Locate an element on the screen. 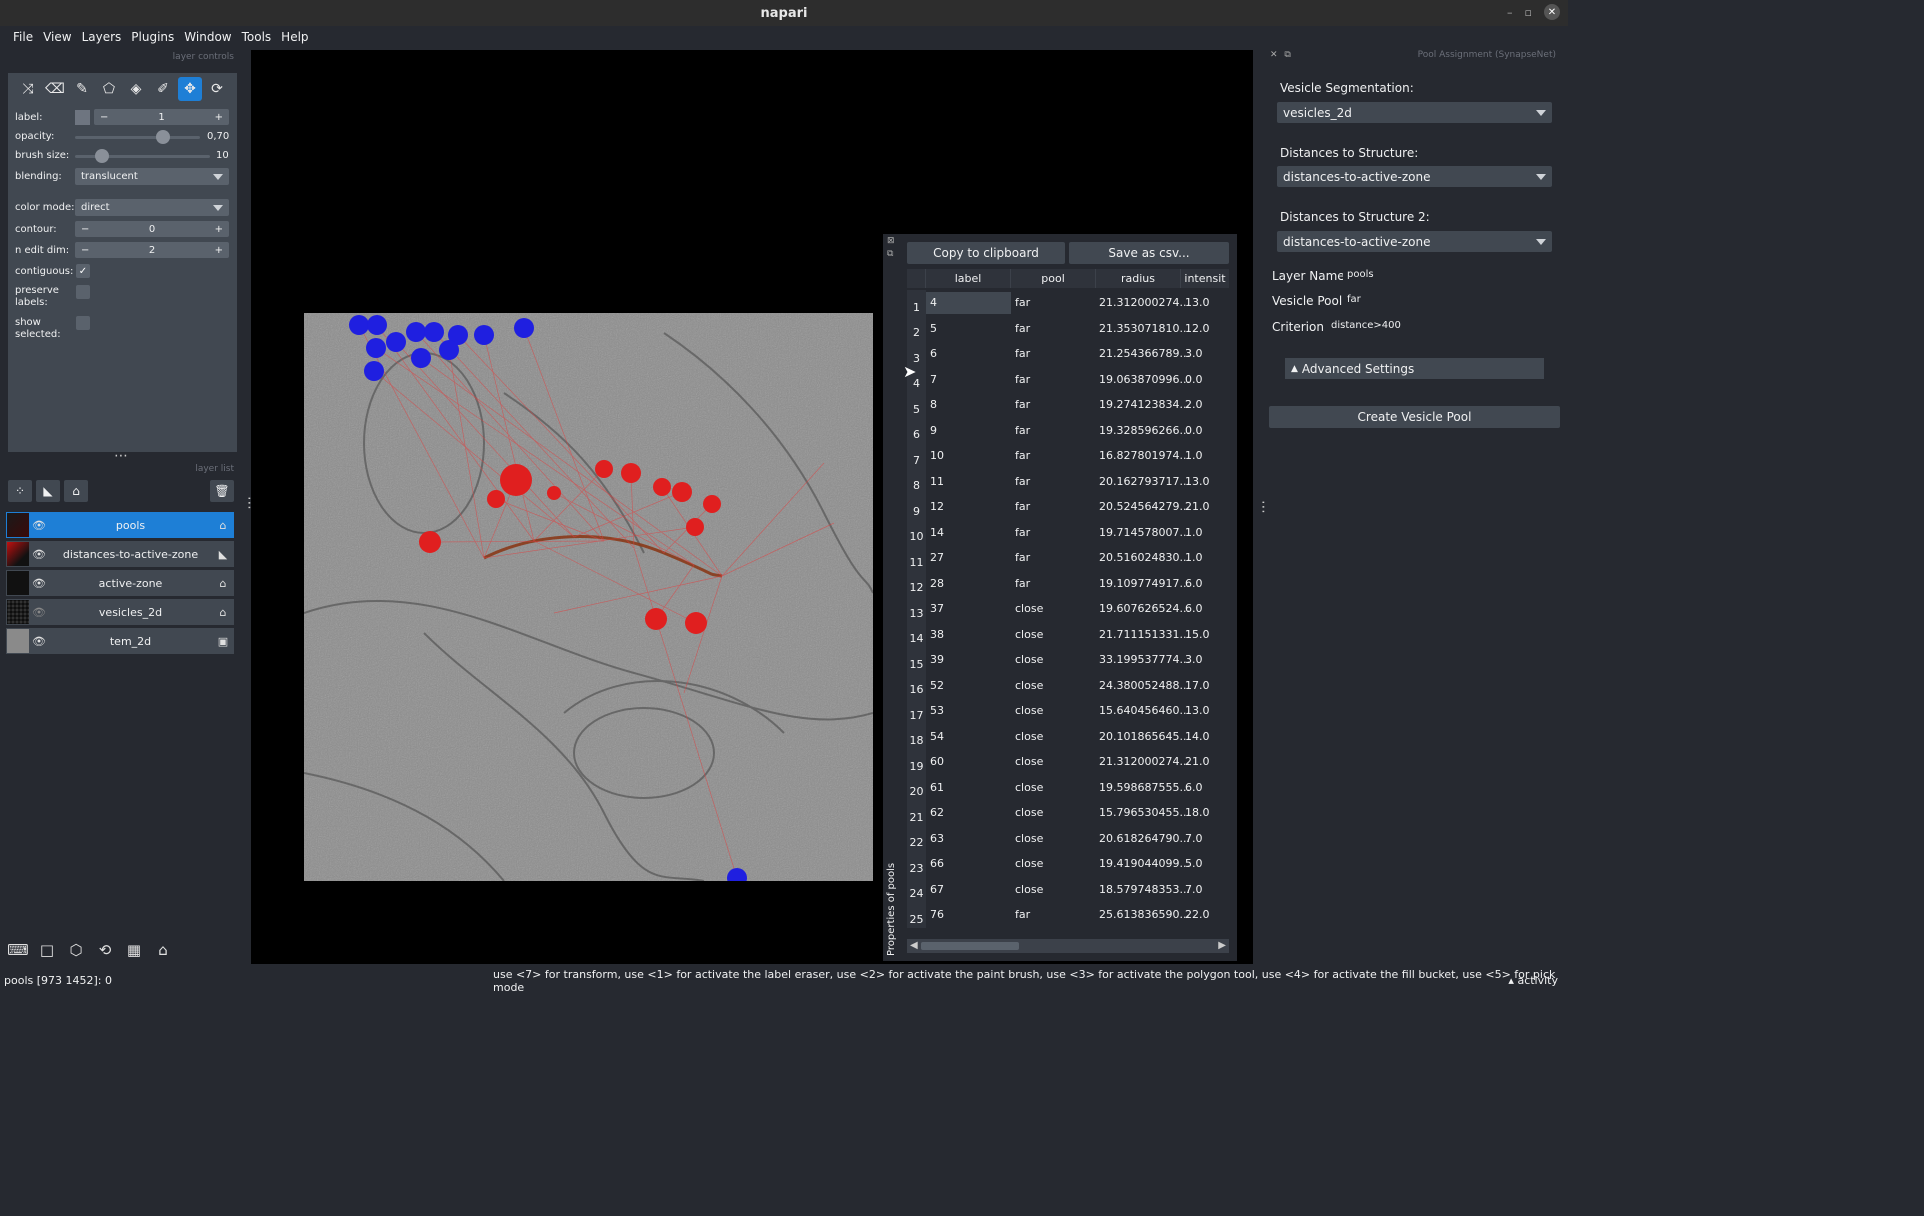 The image size is (1924, 1216). paint-brush-icon: ✎ is located at coordinates (82, 89).